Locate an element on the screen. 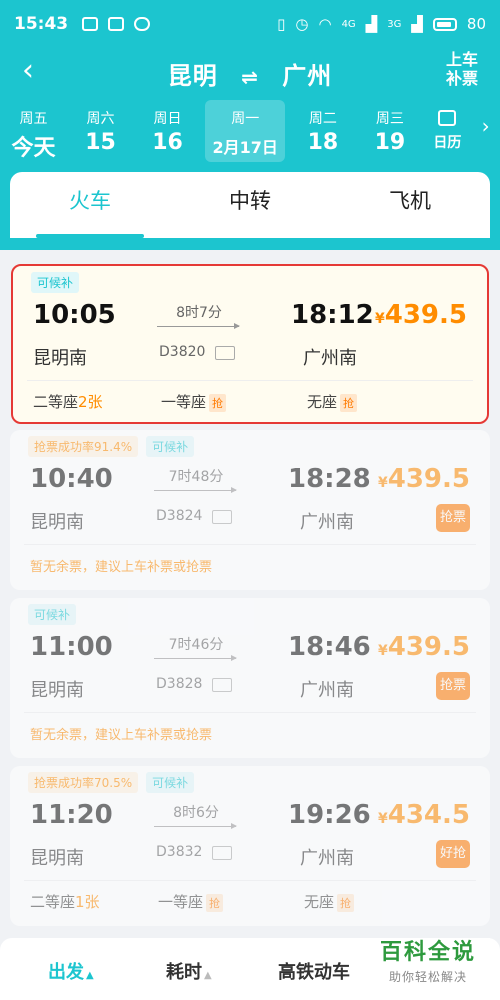 The image size is (500, 1000). vibrate-icon: ▯ is located at coordinates (281, 24).